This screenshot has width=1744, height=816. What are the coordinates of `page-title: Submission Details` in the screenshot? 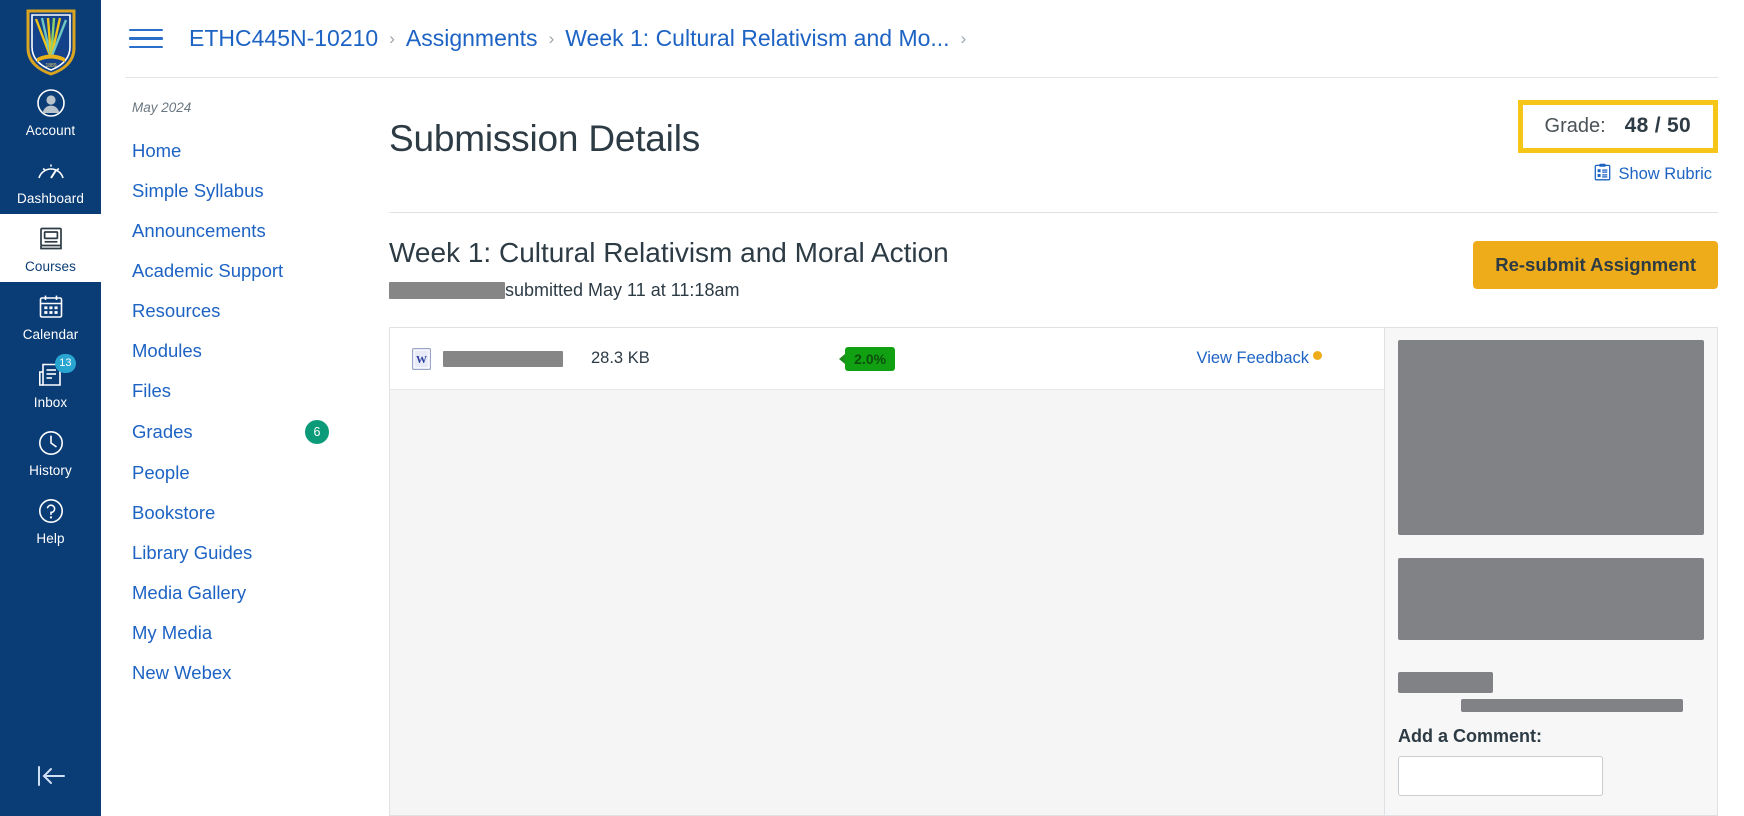 It's located at (545, 138).